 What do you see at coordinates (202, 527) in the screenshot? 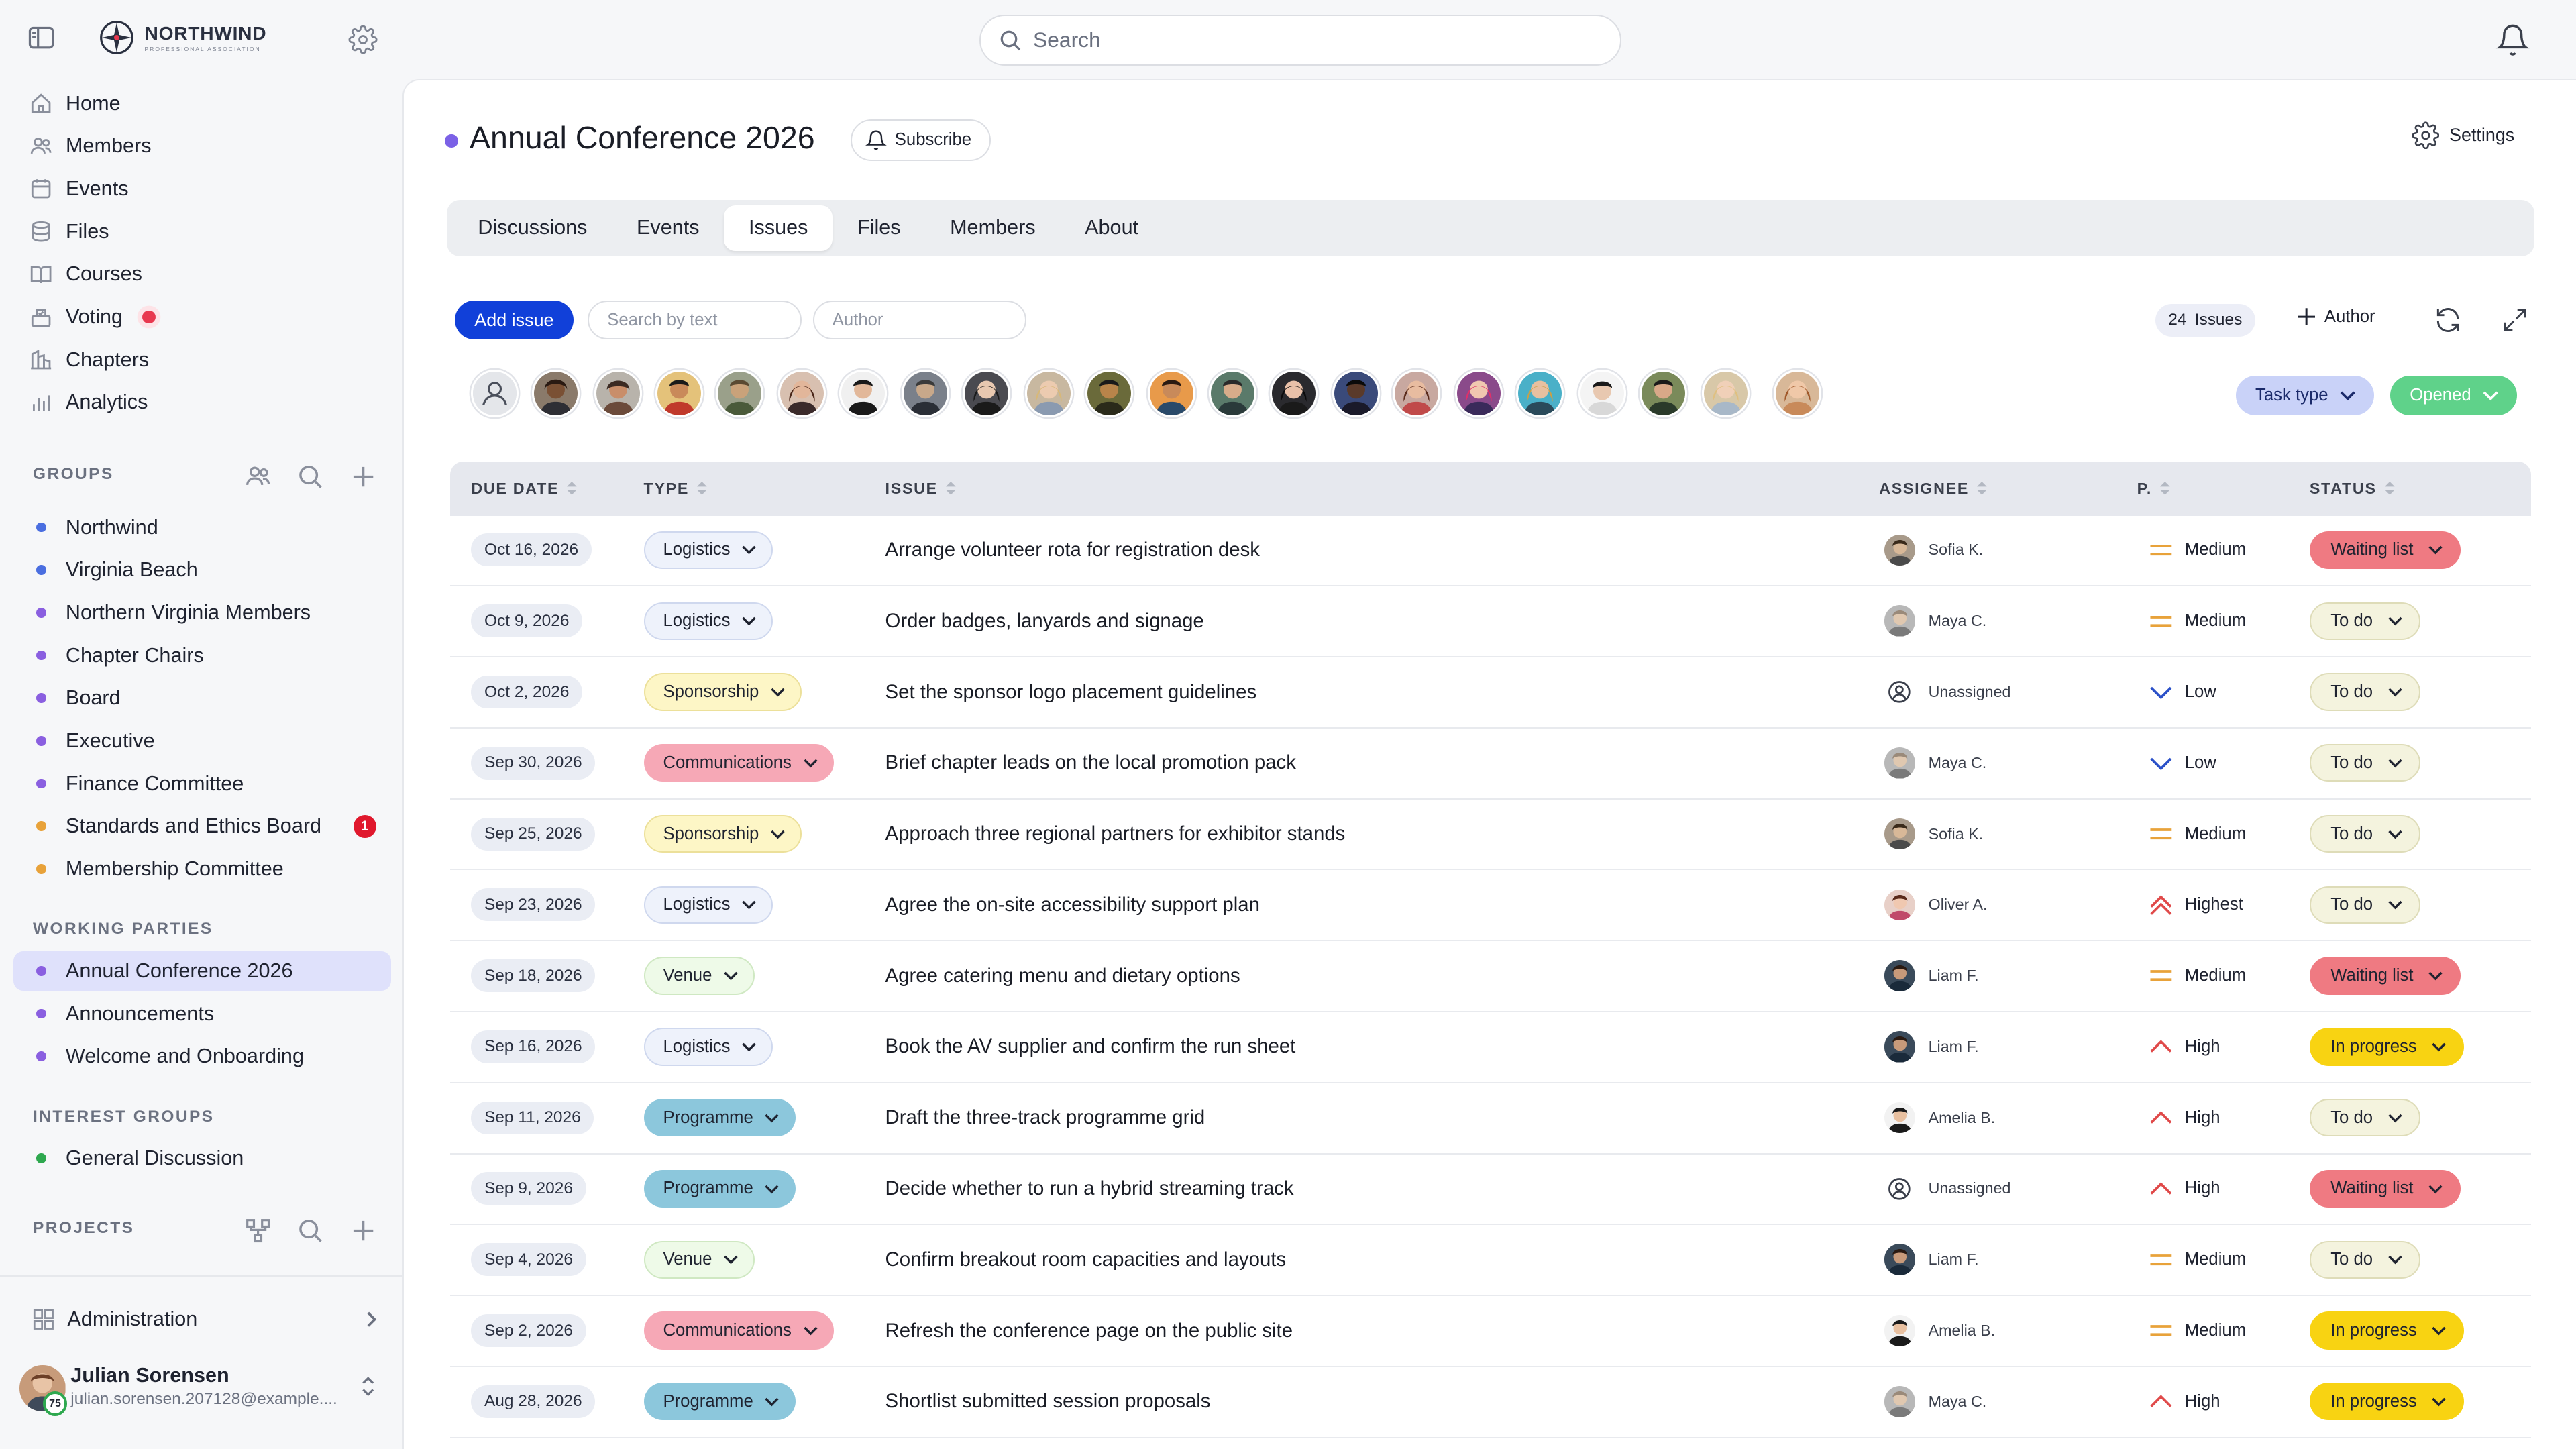
I see `group-northwind: Northwind` at bounding box center [202, 527].